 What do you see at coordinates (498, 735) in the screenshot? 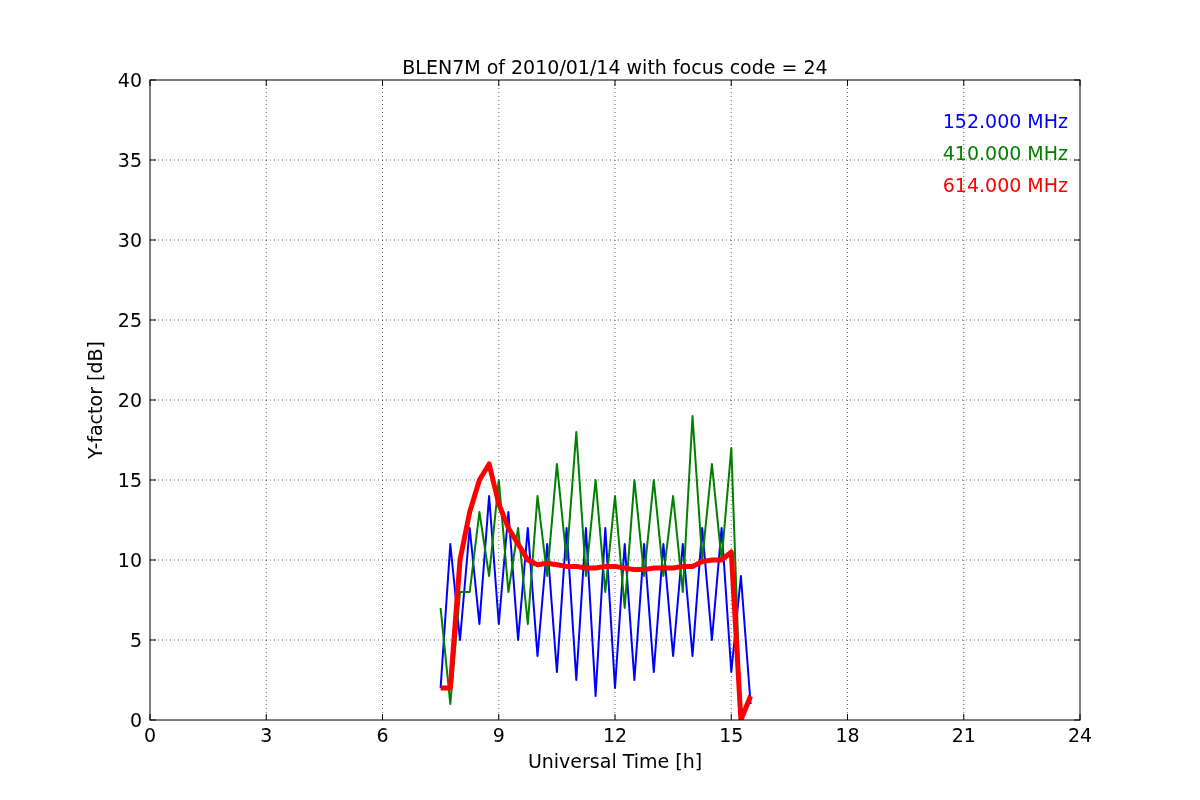
I see `tick-label: 9` at bounding box center [498, 735].